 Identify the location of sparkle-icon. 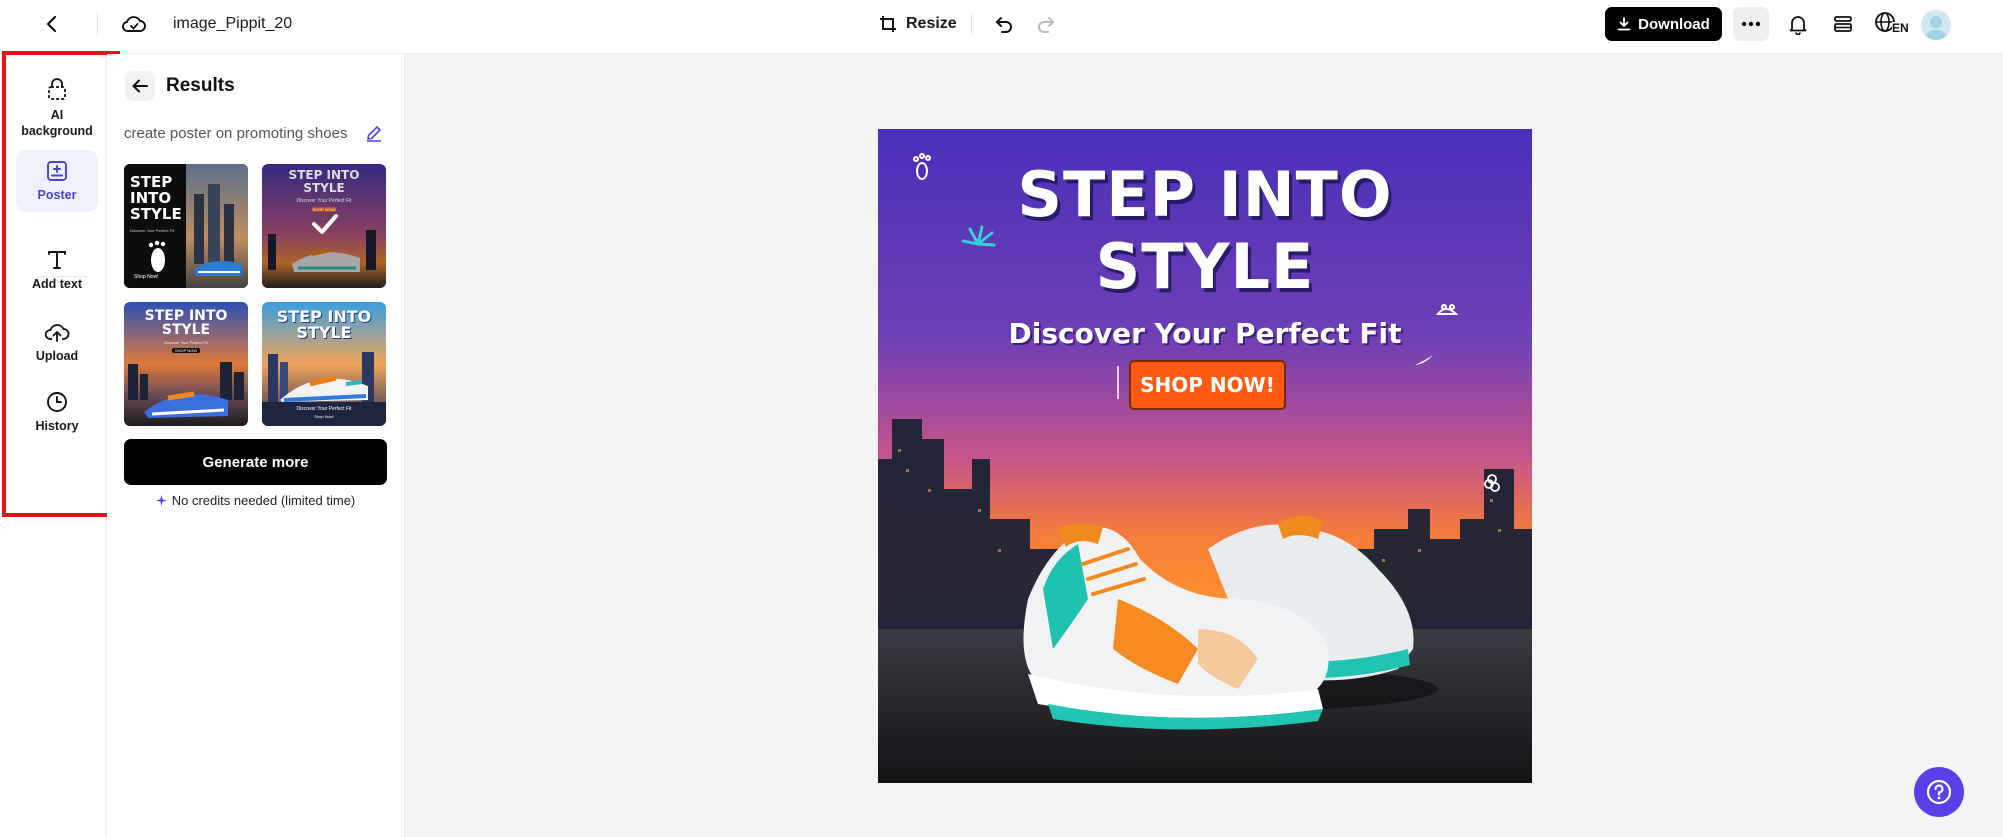
(161, 500).